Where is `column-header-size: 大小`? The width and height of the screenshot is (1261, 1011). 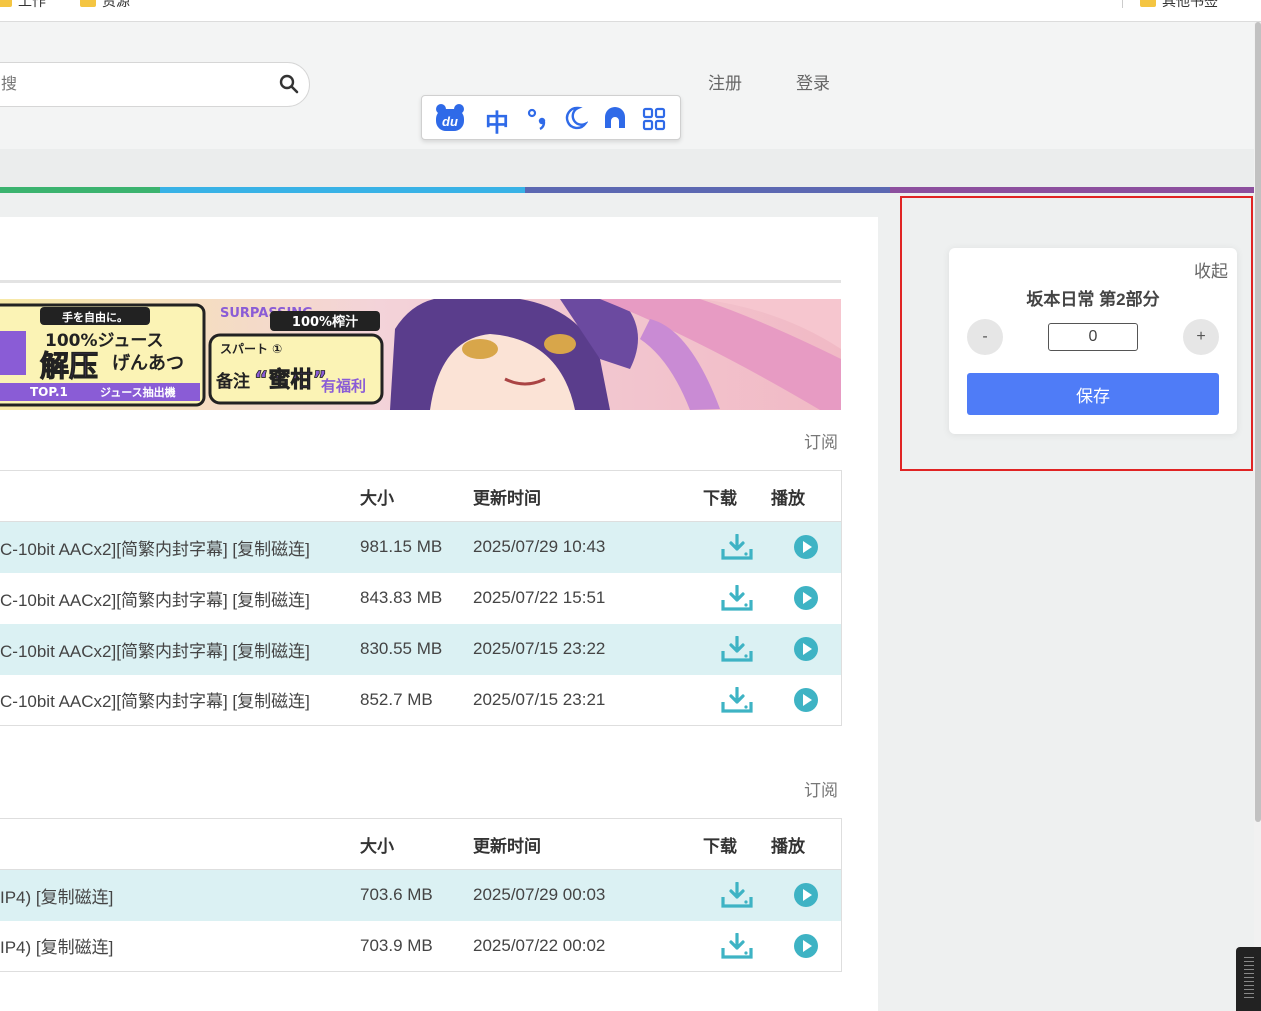 column-header-size: 大小 is located at coordinates (416, 496).